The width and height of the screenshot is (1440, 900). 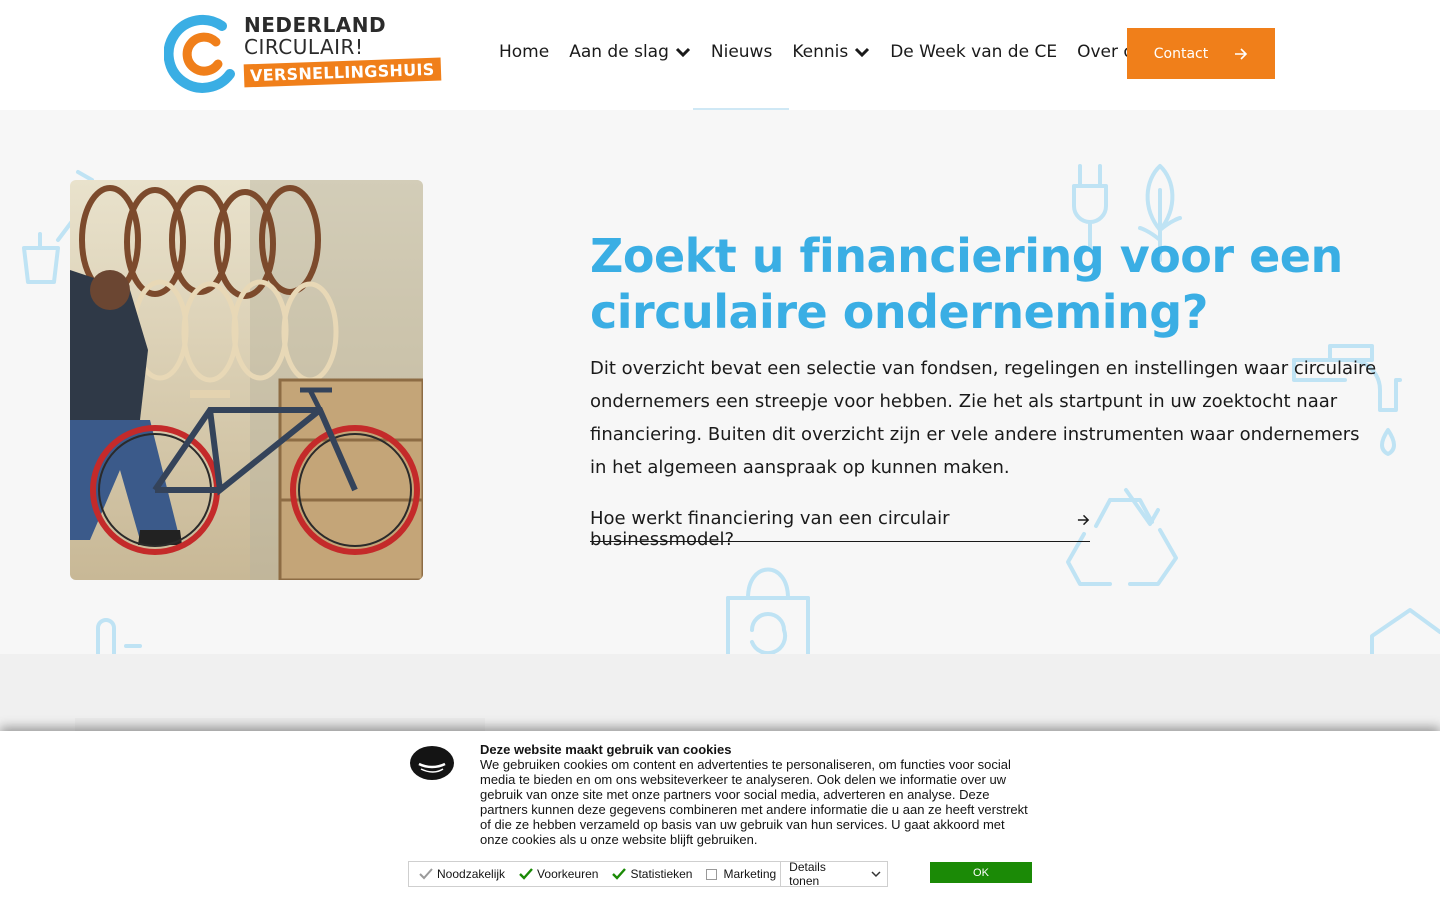 What do you see at coordinates (1181, 53) in the screenshot?
I see `contact-button-label: Contact` at bounding box center [1181, 53].